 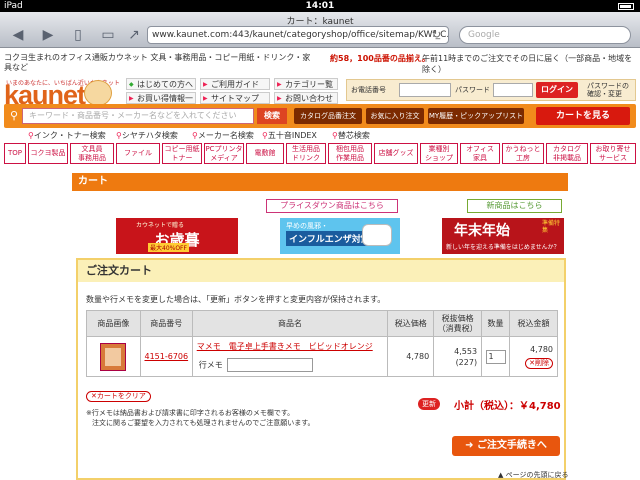 I want to click on link-beginners: はじめての方へ, so click(x=161, y=84).